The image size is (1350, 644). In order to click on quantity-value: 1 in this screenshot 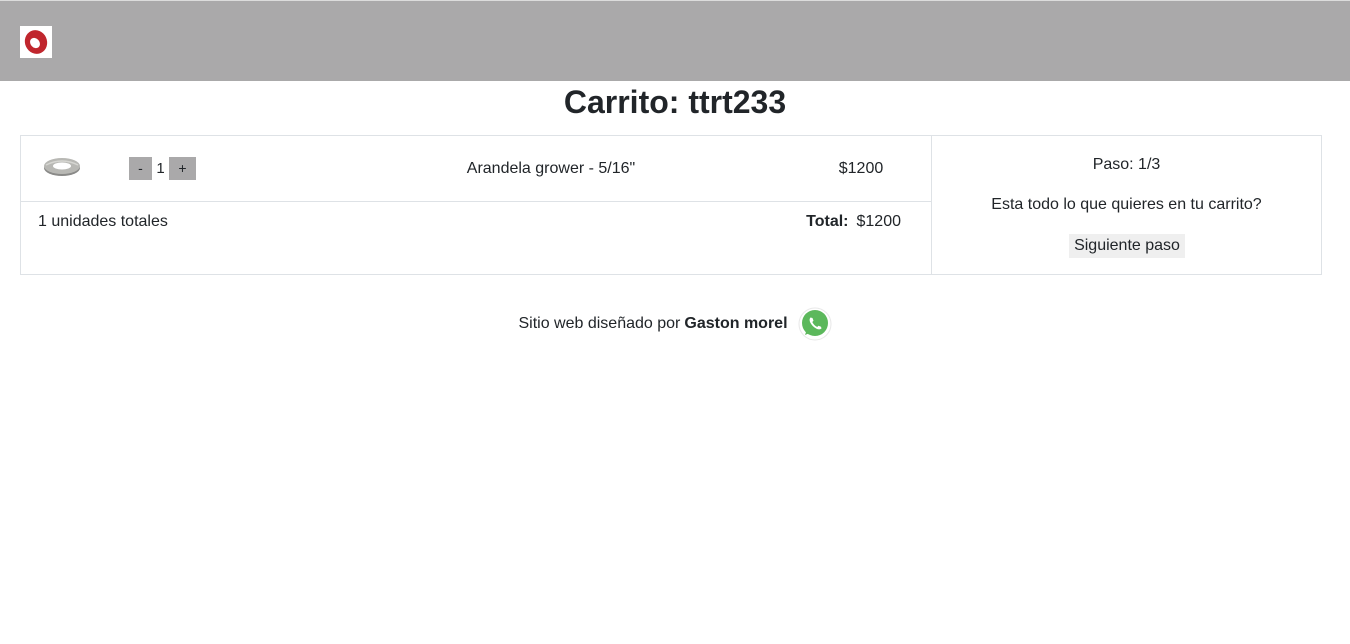, I will do `click(160, 168)`.